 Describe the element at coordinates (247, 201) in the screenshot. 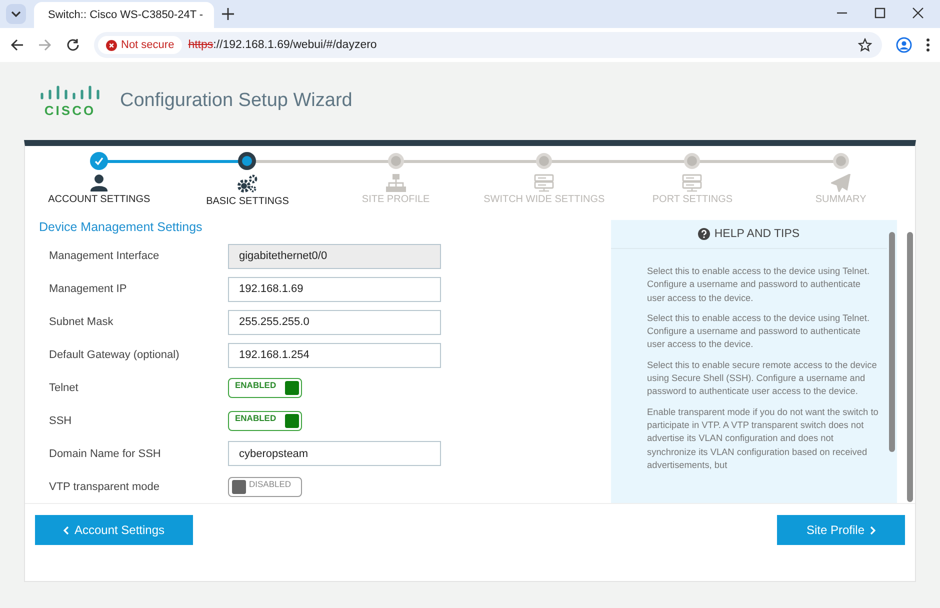

I see `step-label: BASIC SETTINGS` at that location.